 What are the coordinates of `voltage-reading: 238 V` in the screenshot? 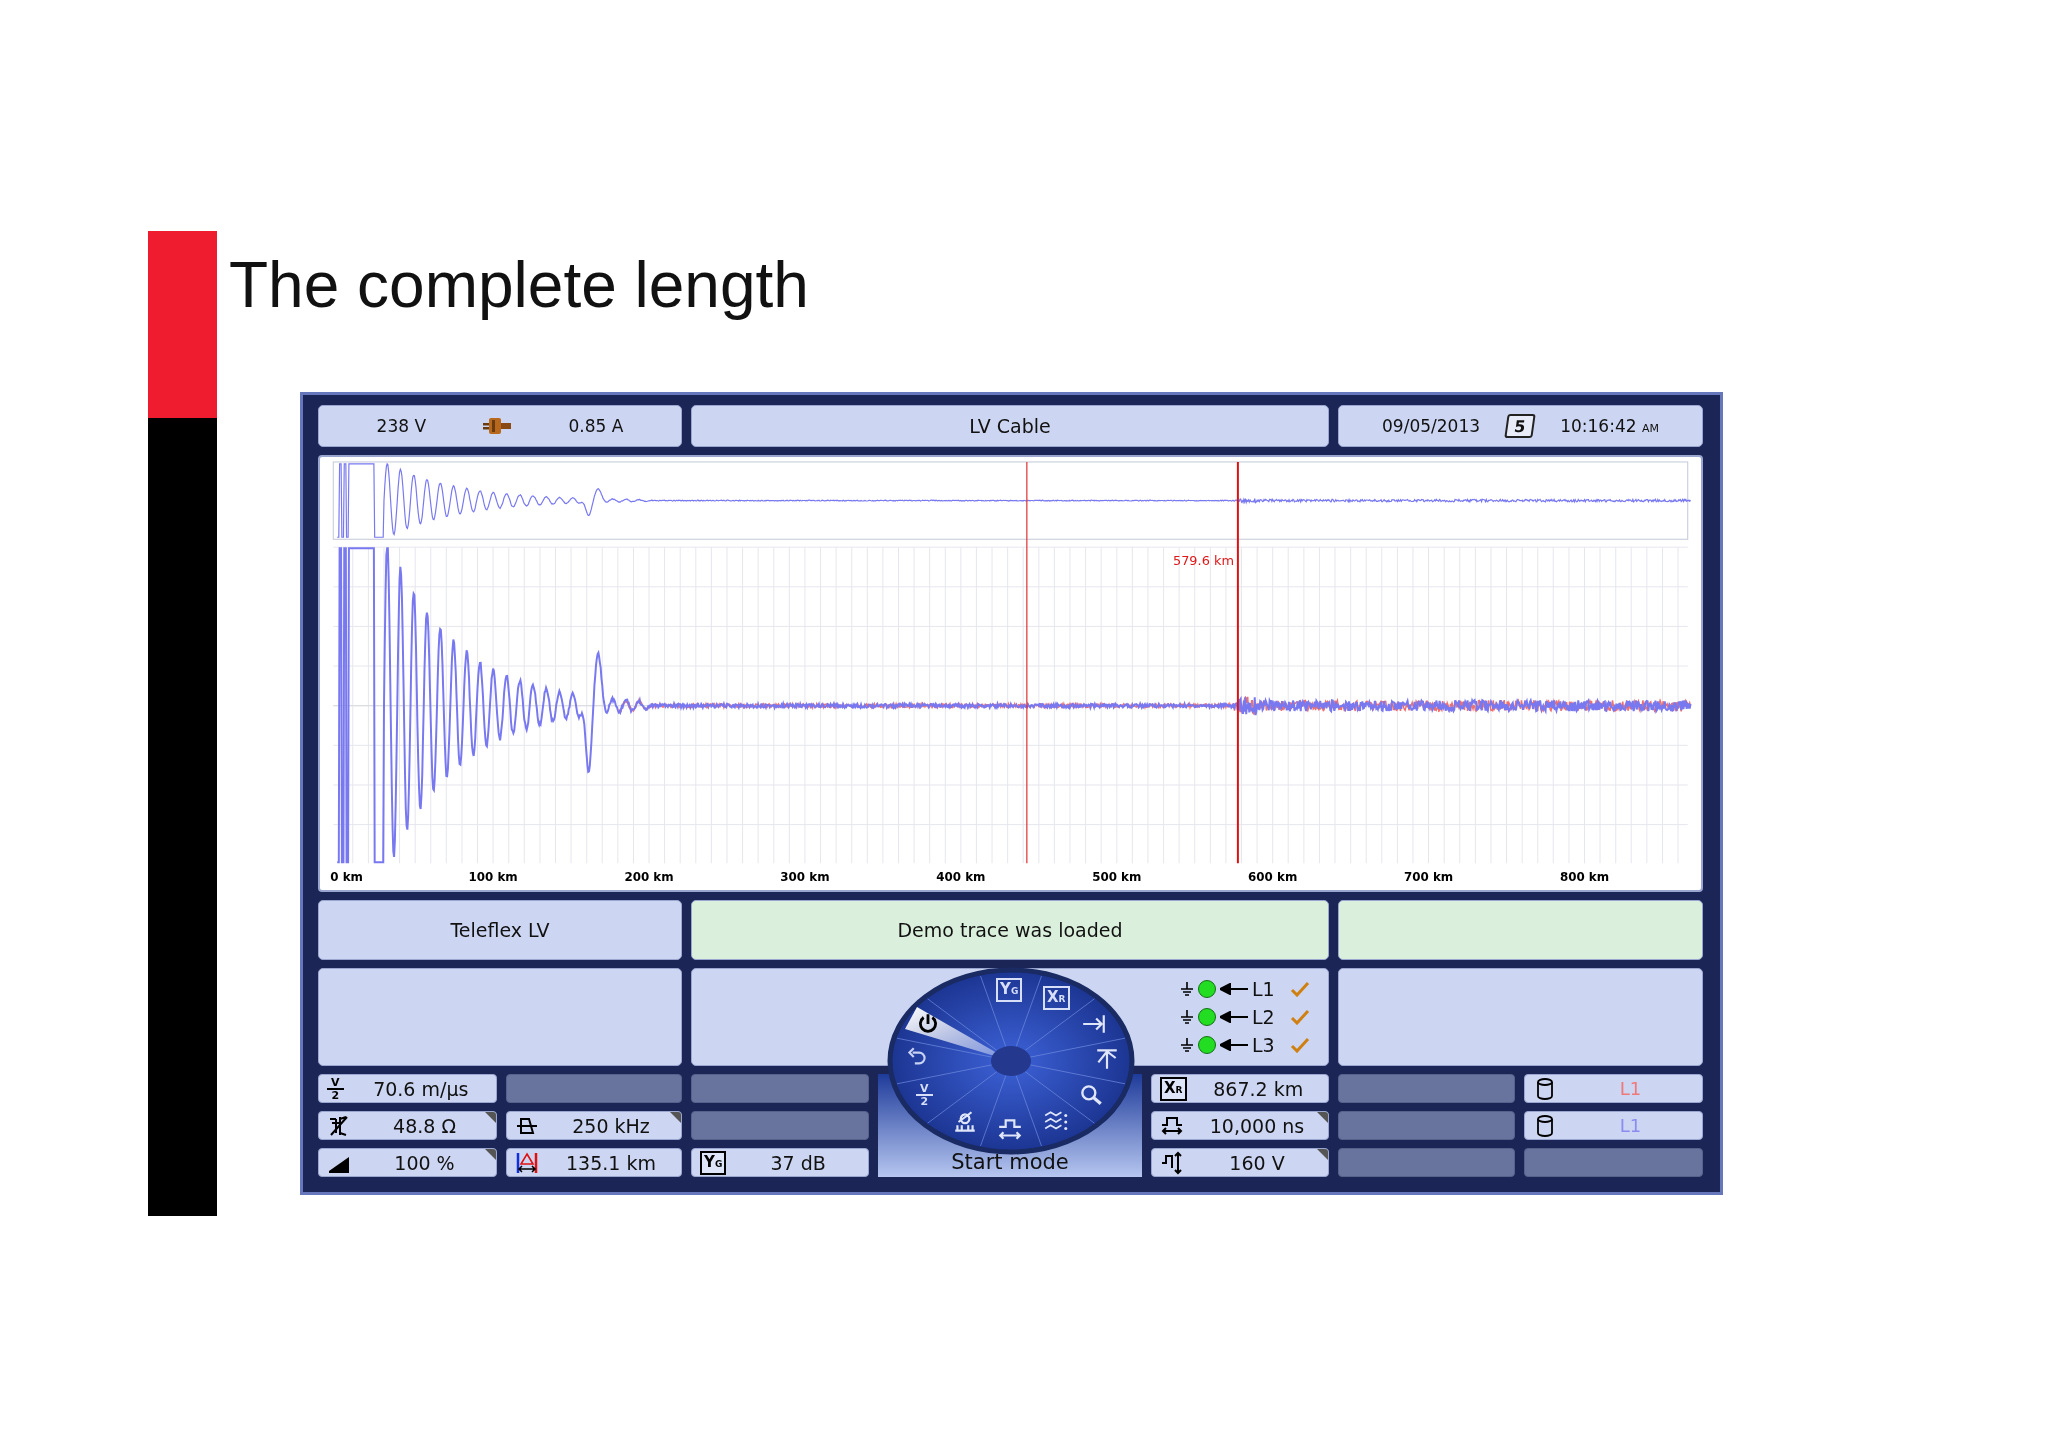 It's located at (401, 426).